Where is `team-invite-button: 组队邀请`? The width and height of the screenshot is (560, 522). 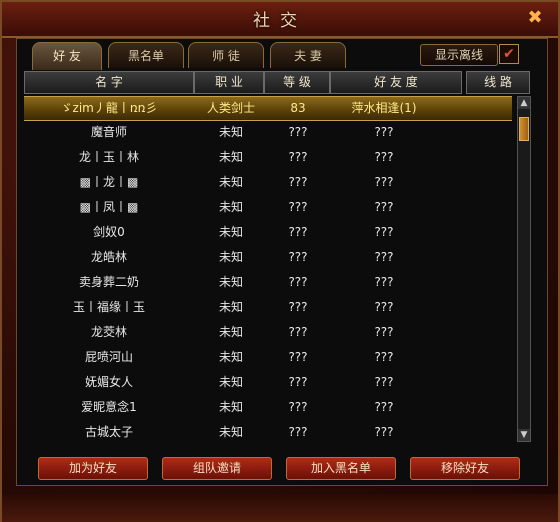
team-invite-button: 组队邀请 is located at coordinates (217, 468).